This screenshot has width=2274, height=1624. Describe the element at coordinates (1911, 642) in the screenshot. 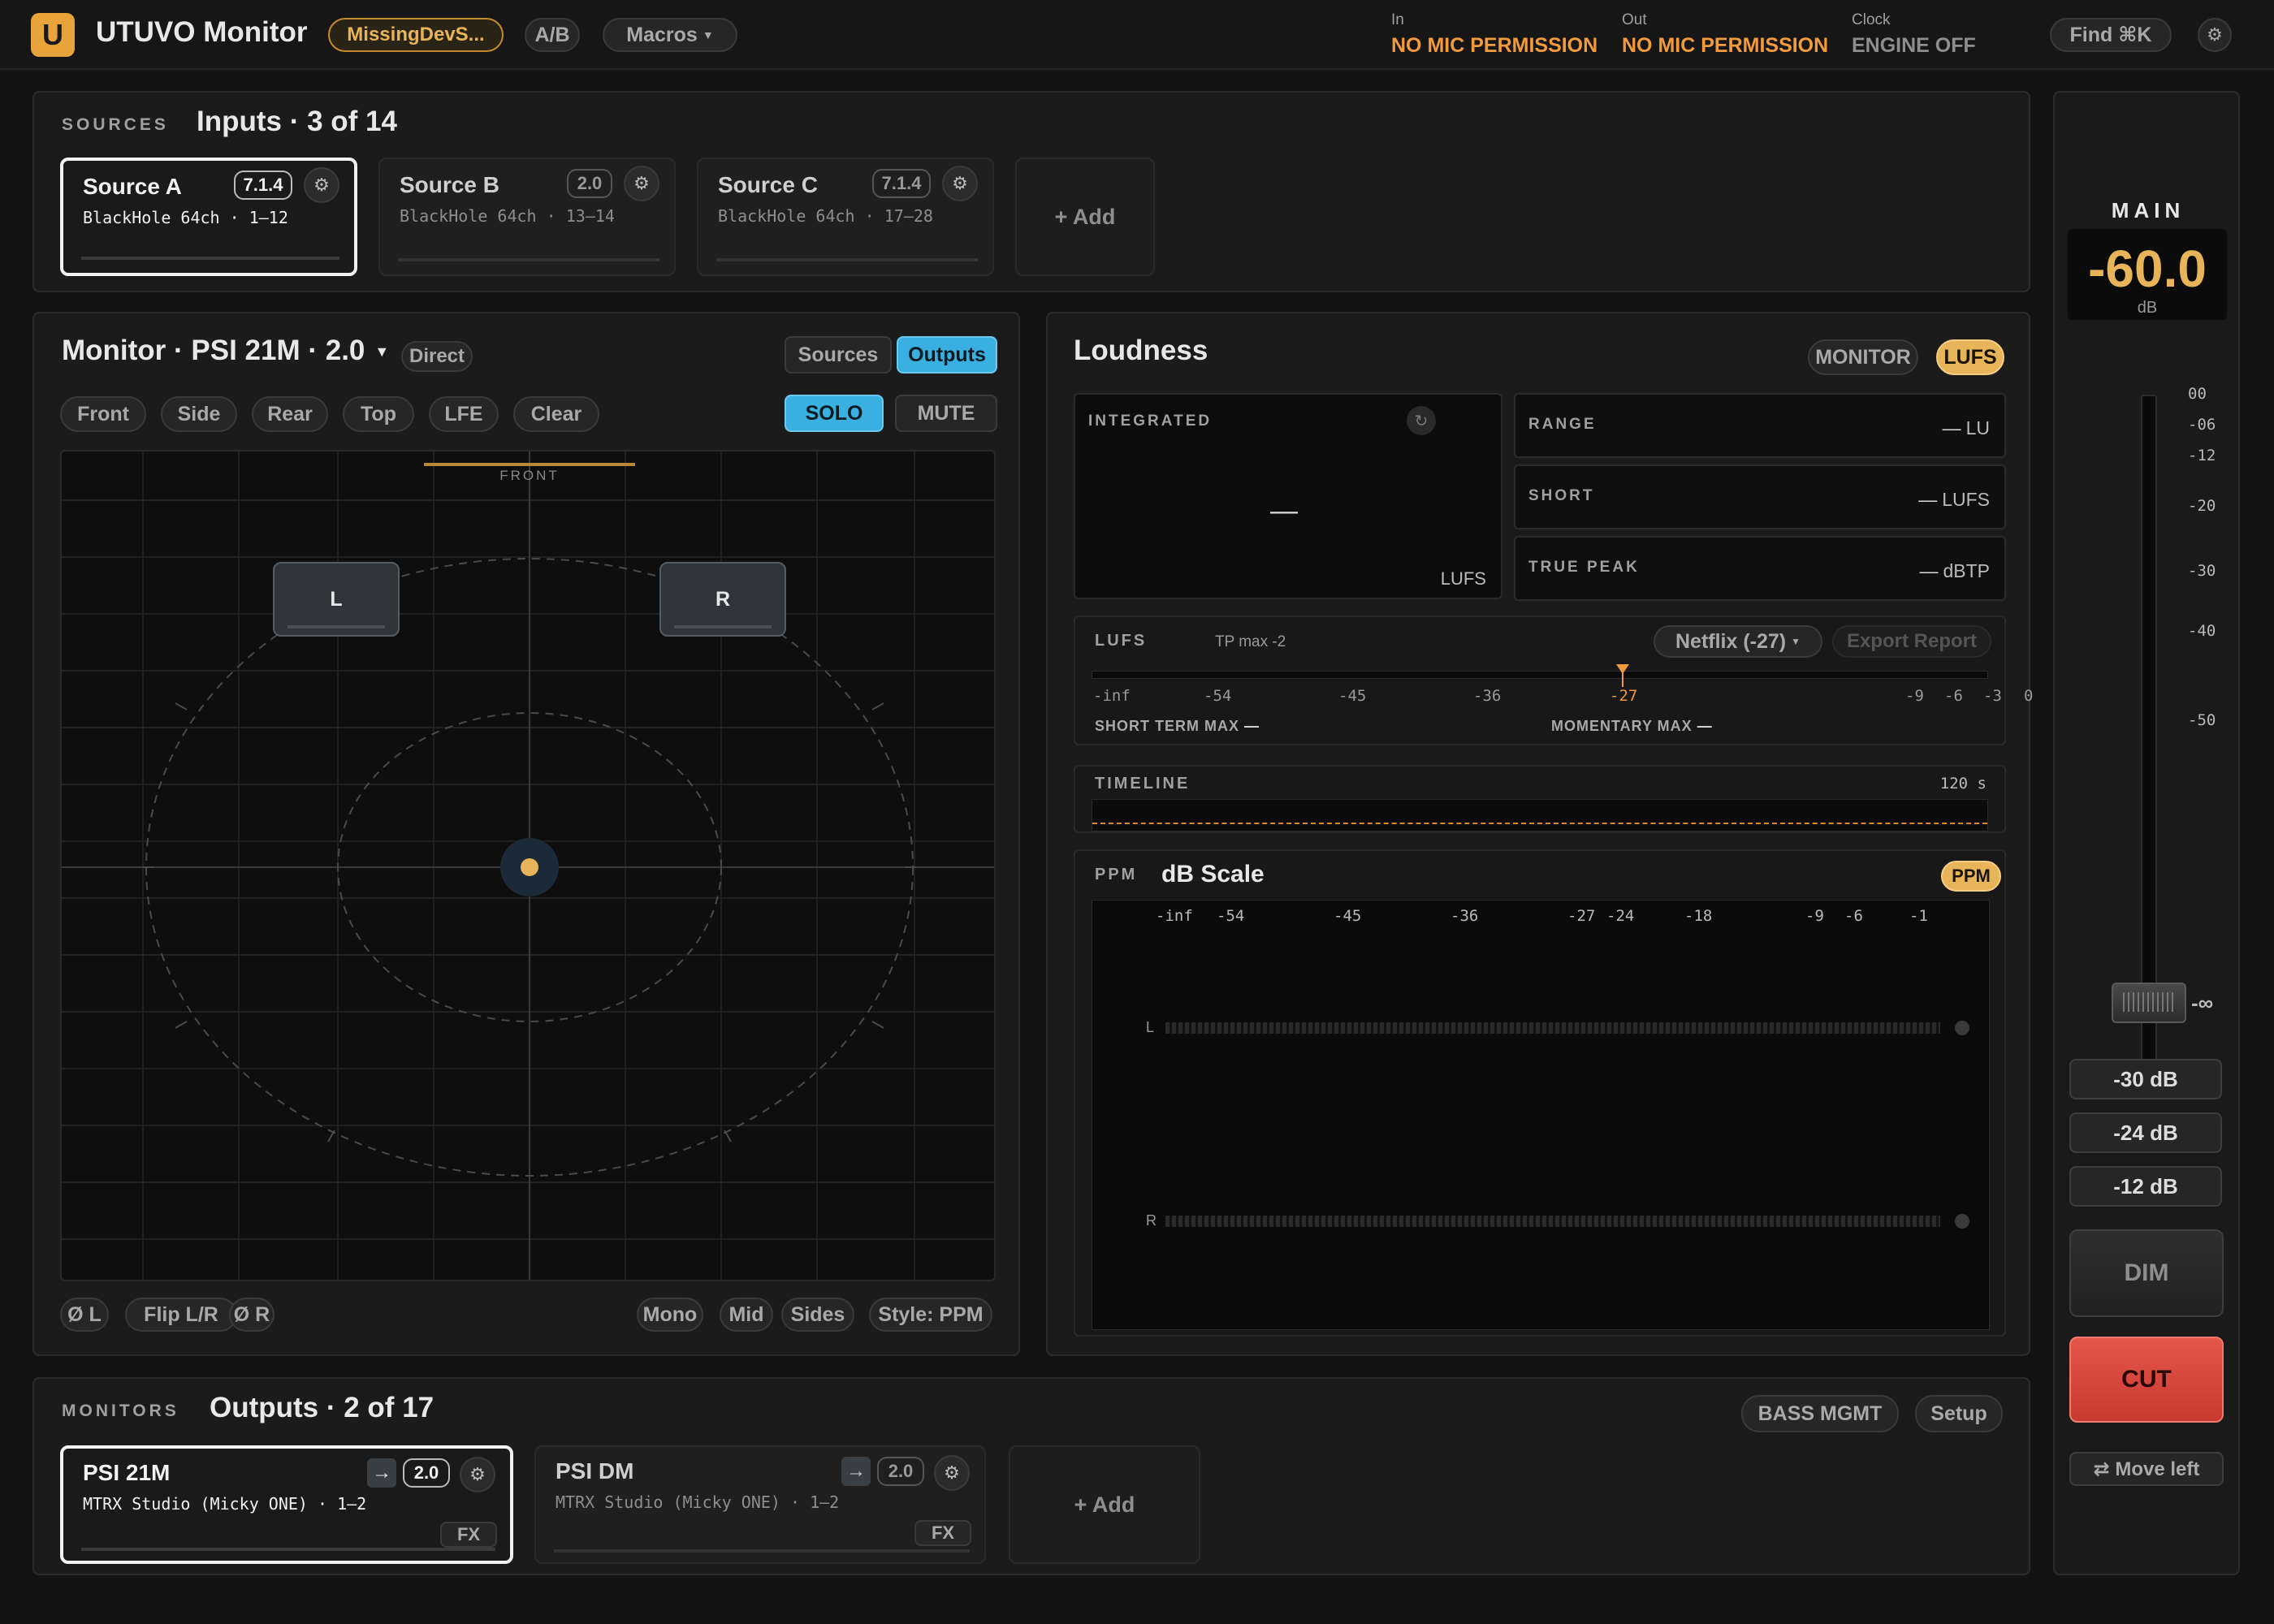

I see `export-report-button: Export Report` at that location.